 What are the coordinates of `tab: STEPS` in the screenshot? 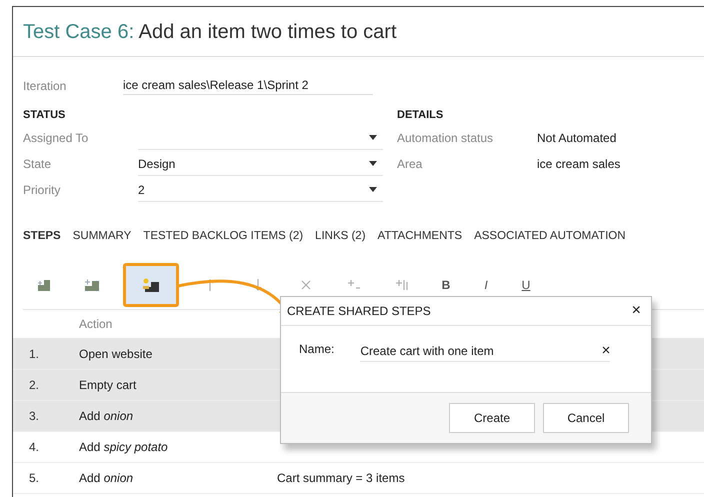 It's located at (42, 236).